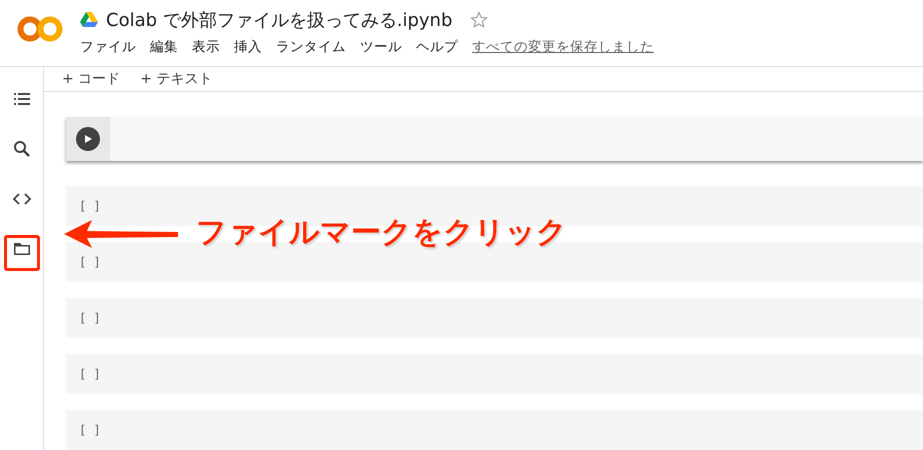 This screenshot has width=923, height=450. Describe the element at coordinates (248, 47) in the screenshot. I see `menu-item: 挿入` at that location.